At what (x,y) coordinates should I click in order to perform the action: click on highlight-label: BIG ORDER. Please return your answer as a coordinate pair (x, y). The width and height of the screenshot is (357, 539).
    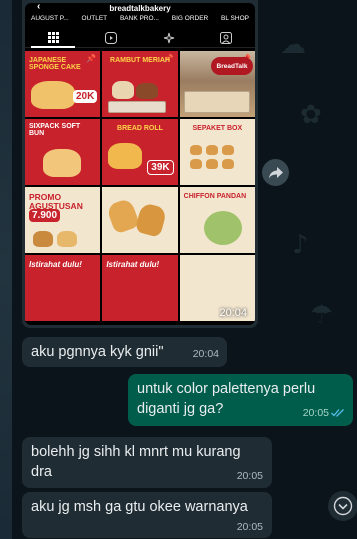
    Looking at the image, I should click on (190, 18).